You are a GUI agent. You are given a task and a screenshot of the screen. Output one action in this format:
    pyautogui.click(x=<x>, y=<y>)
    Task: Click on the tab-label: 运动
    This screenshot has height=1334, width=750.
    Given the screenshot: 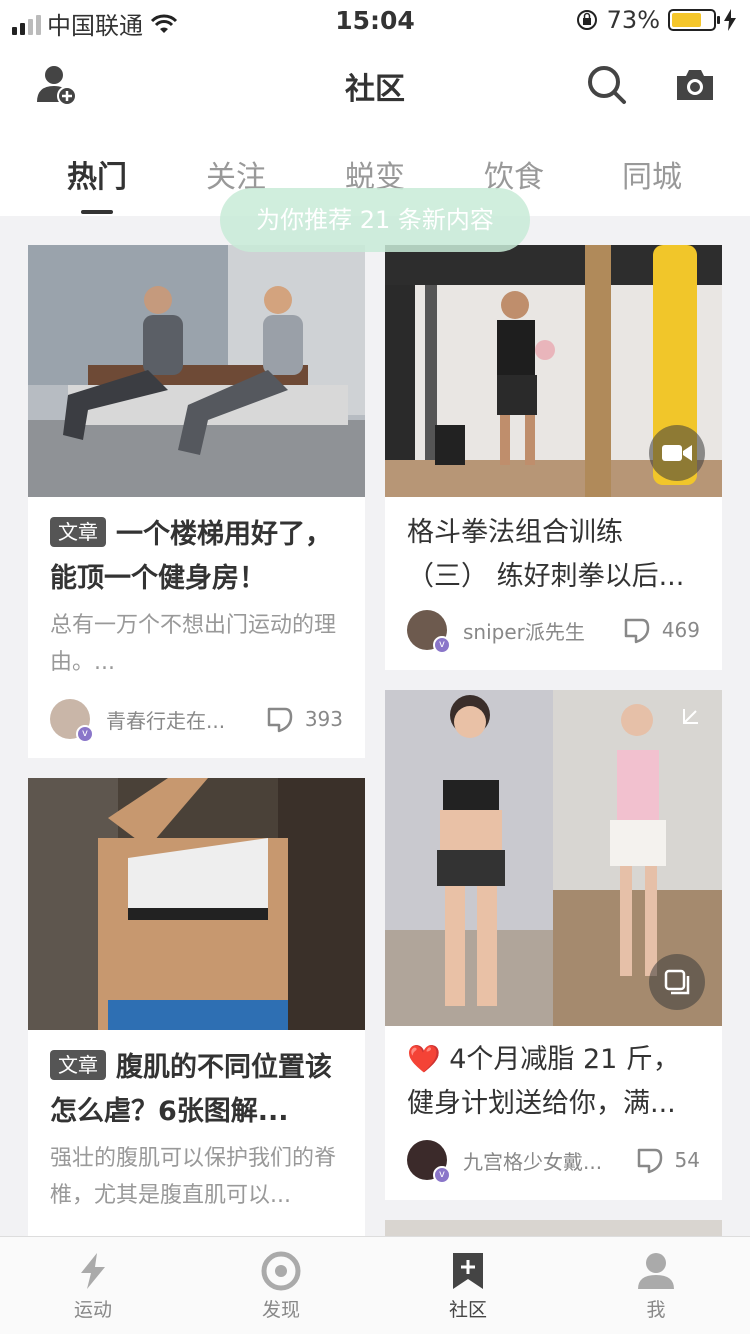 What is the action you would take?
    pyautogui.click(x=92, y=1310)
    